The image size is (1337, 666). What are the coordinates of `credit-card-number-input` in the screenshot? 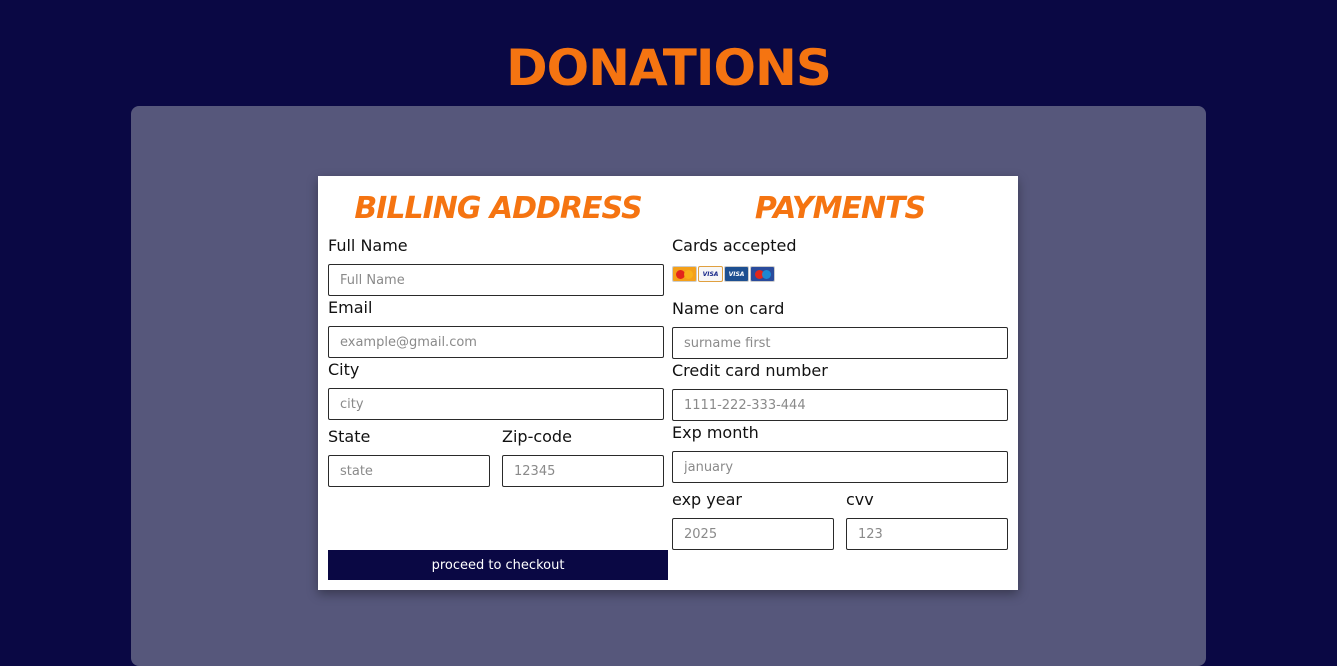 It's located at (840, 405).